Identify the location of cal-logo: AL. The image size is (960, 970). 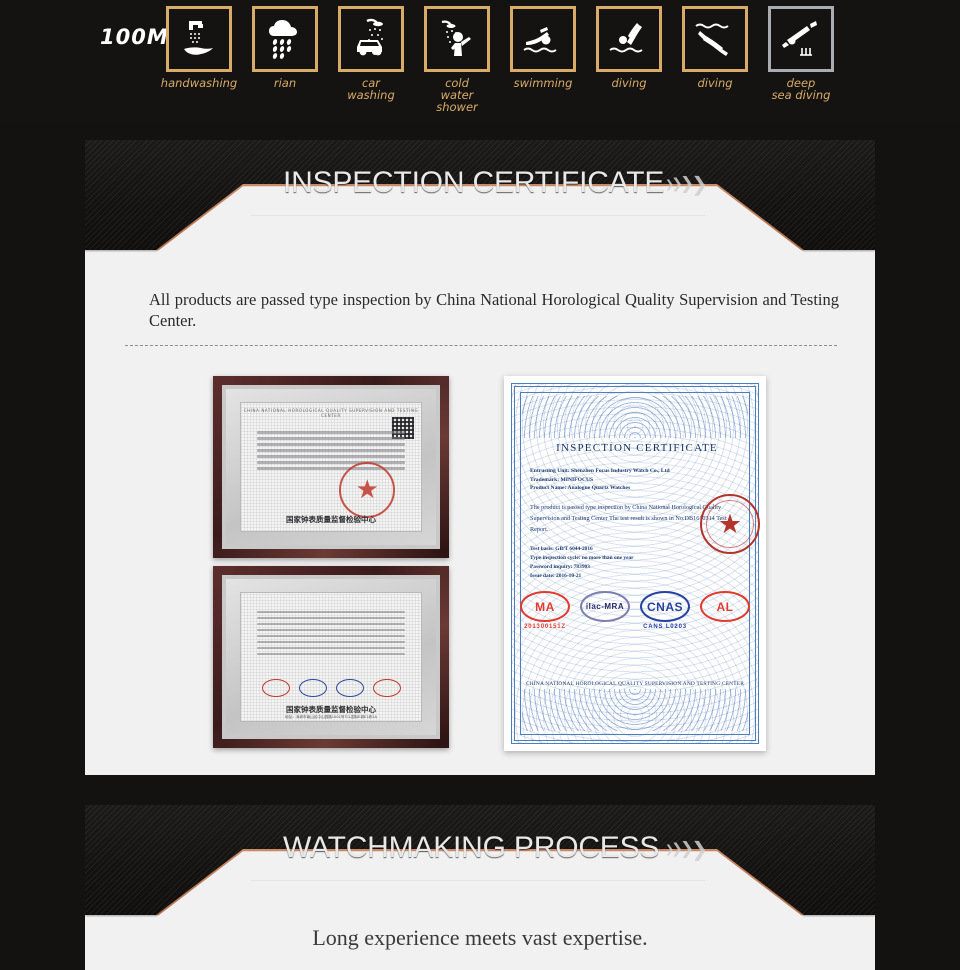
(725, 606).